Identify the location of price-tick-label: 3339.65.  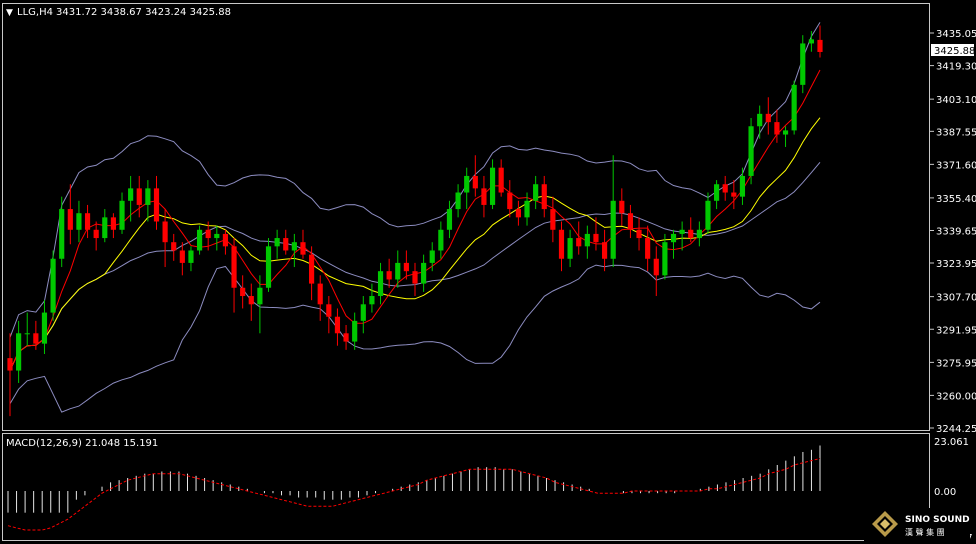
(956, 232).